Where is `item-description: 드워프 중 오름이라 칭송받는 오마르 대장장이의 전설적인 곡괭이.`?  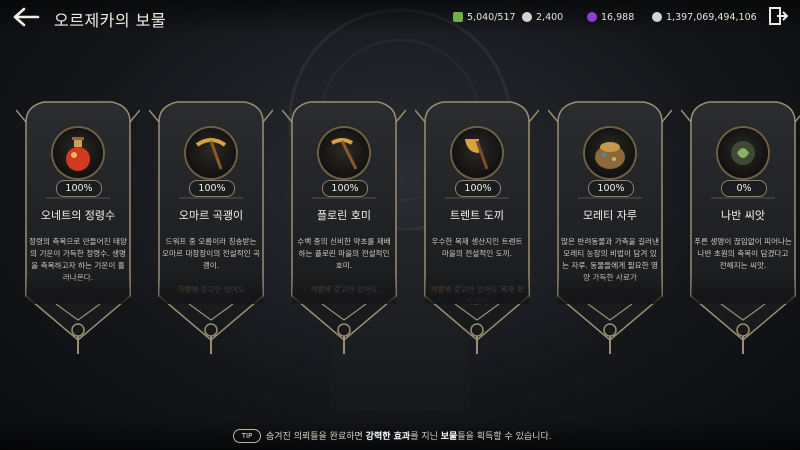
item-description: 드워프 중 오름이라 칭송받는 오마르 대장장이의 전설적인 곡괭이. is located at coordinates (211, 253).